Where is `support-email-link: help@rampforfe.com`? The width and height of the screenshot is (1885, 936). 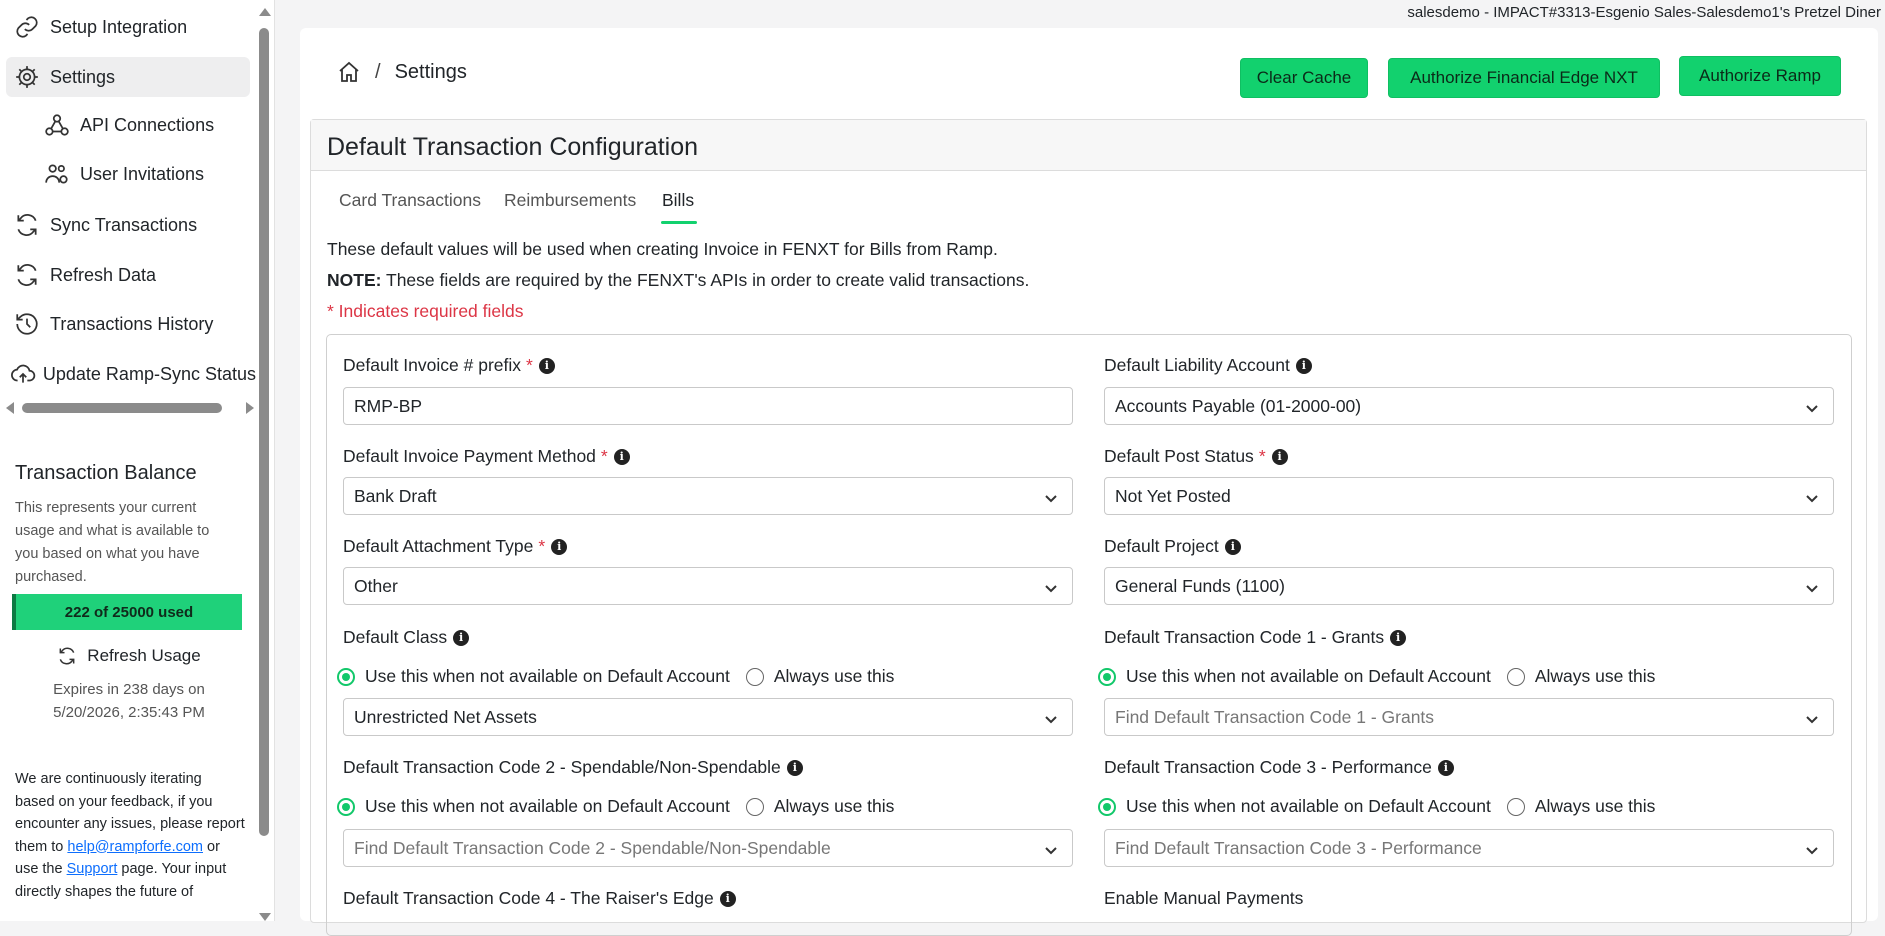 support-email-link: help@rampforfe.com is located at coordinates (135, 847).